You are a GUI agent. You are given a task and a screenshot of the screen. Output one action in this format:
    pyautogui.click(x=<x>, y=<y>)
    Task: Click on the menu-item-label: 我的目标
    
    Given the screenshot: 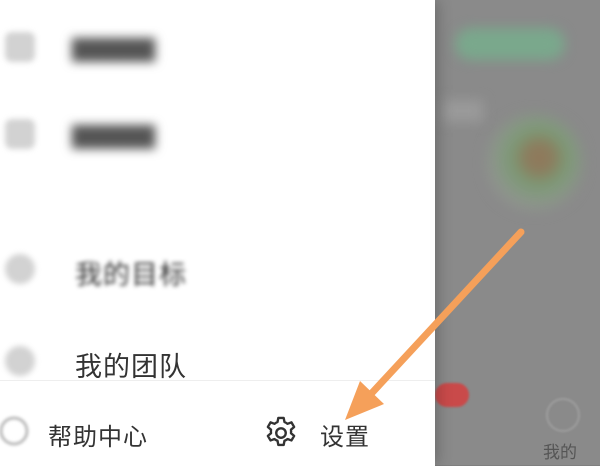 What is the action you would take?
    pyautogui.click(x=131, y=275)
    